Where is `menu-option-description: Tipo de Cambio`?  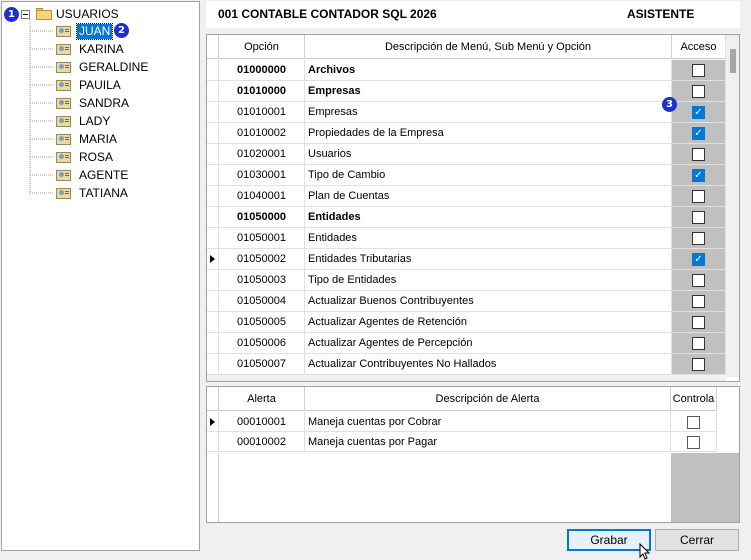
menu-option-description: Tipo de Cambio is located at coordinates (488, 175).